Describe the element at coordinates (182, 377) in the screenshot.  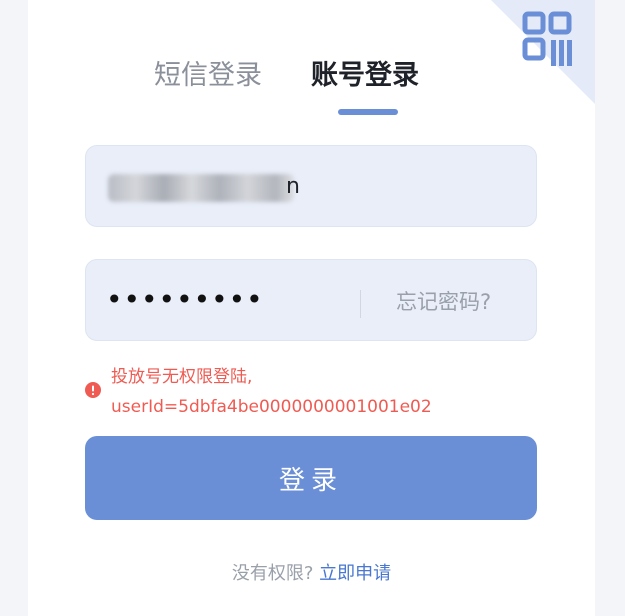
I see `error-line-1: 投放号无权限登陆,` at that location.